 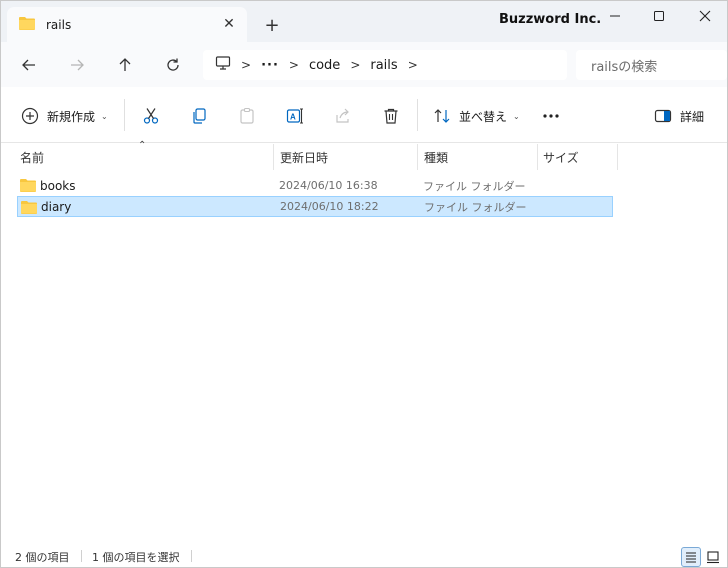 What do you see at coordinates (364, 556) in the screenshot?
I see `status-bar: 2 個の項目 1 個の項目を選択` at bounding box center [364, 556].